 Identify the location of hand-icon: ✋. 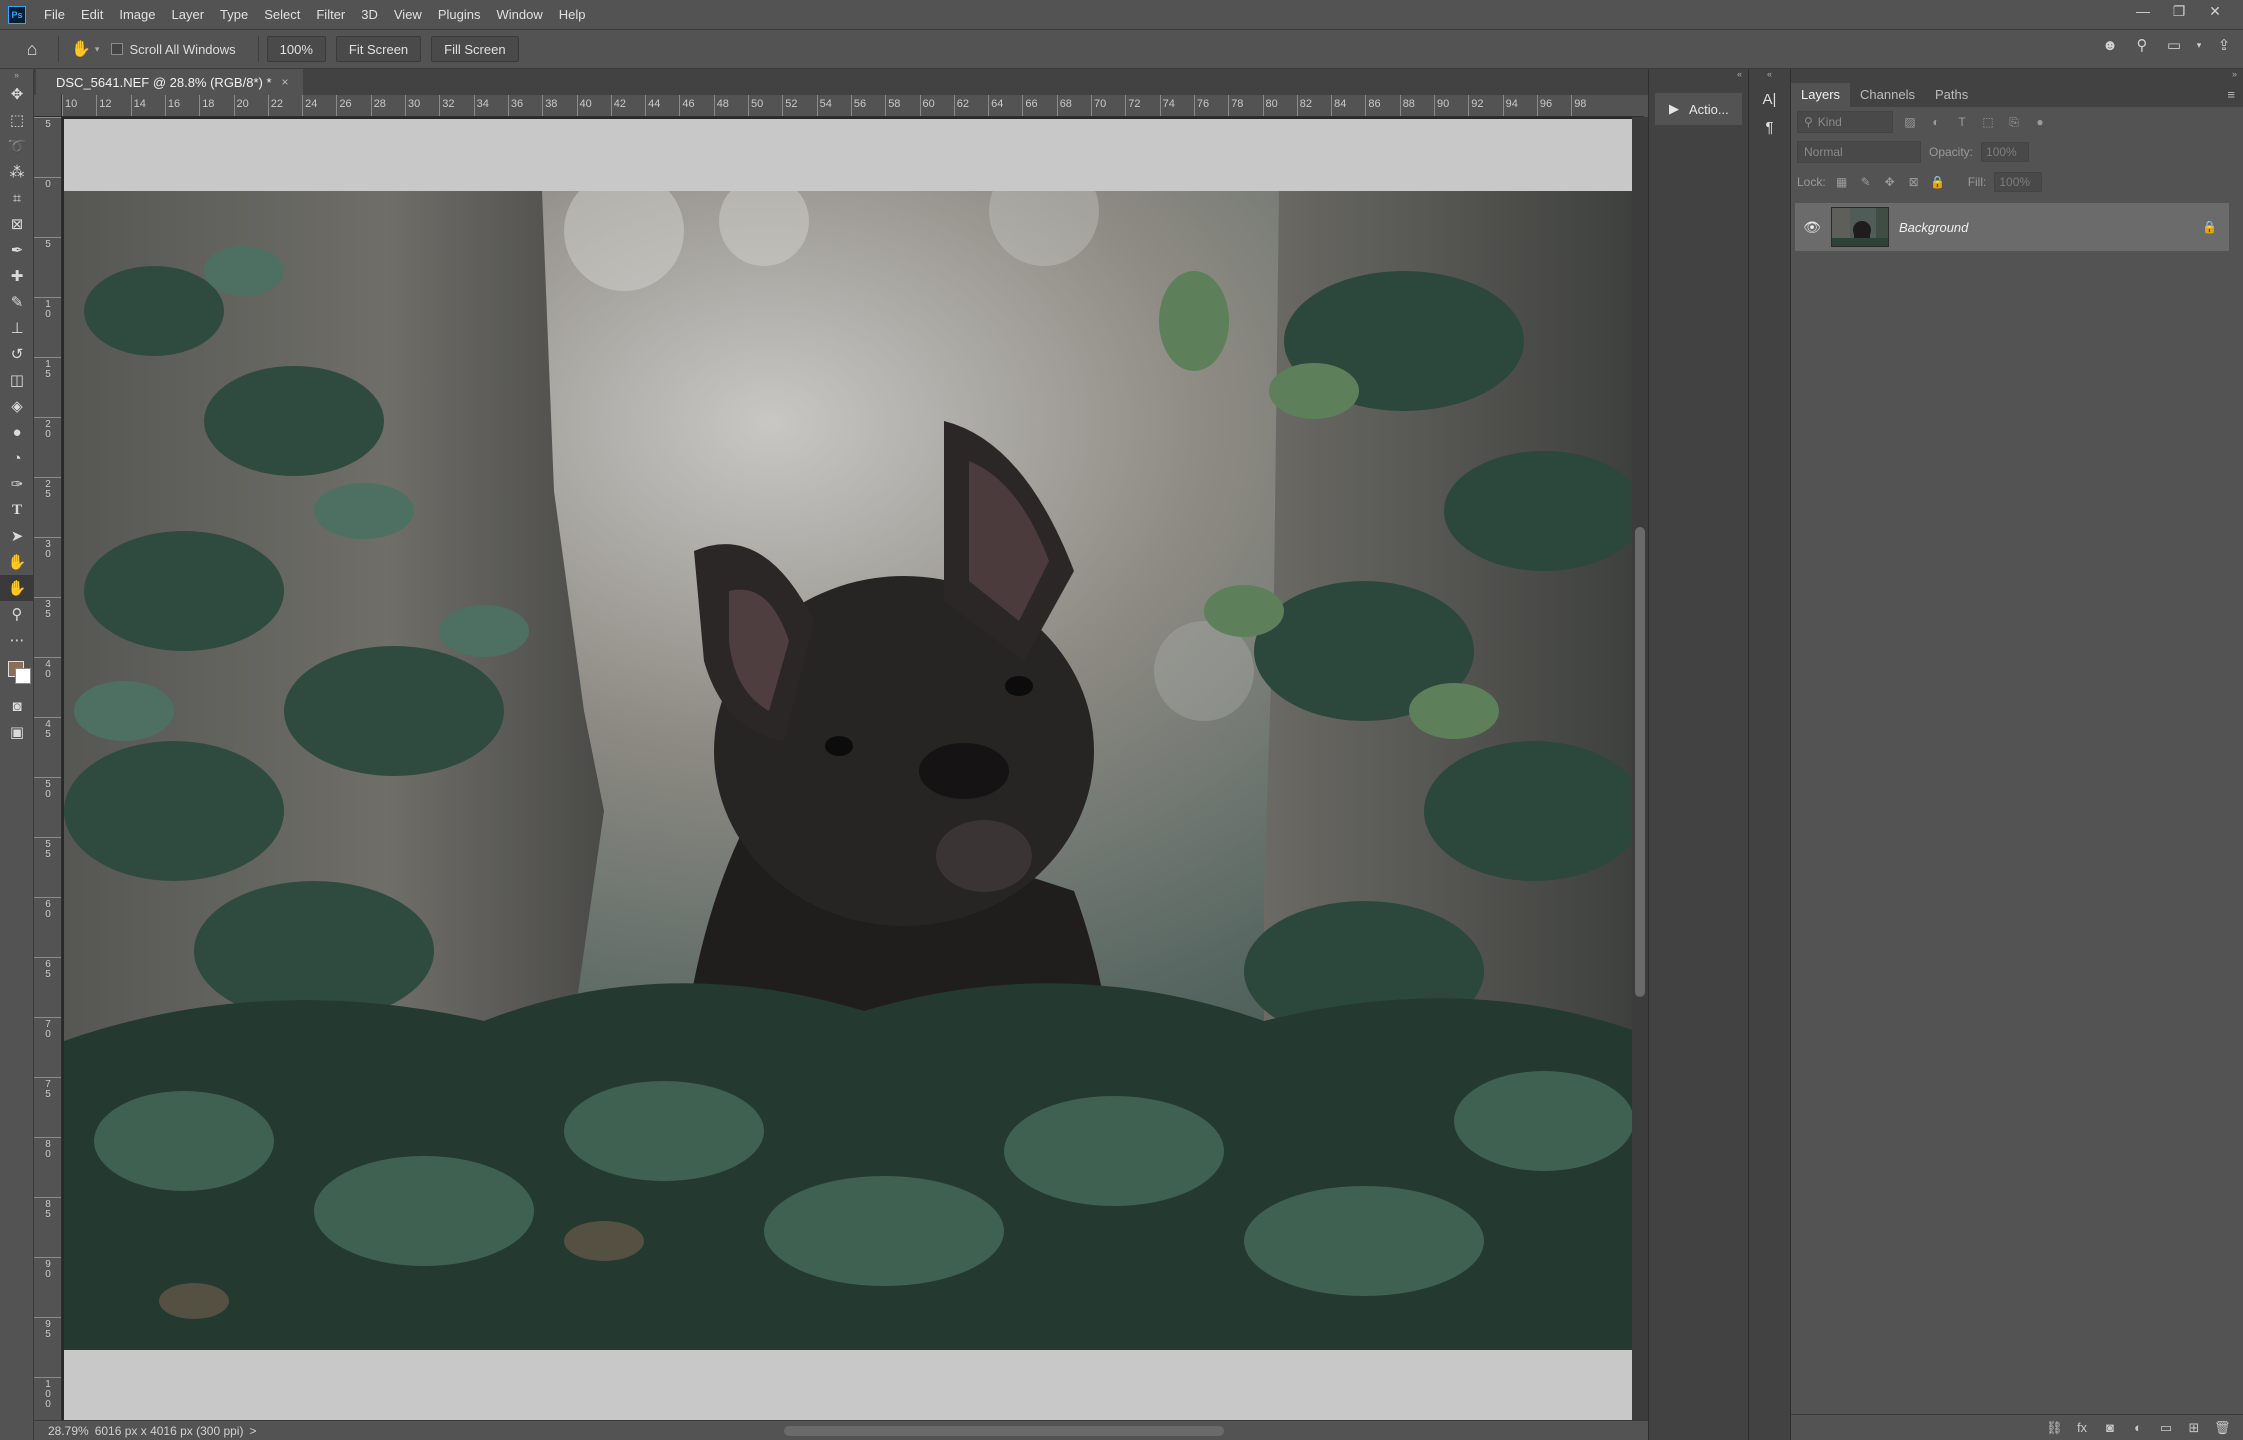
(81, 49).